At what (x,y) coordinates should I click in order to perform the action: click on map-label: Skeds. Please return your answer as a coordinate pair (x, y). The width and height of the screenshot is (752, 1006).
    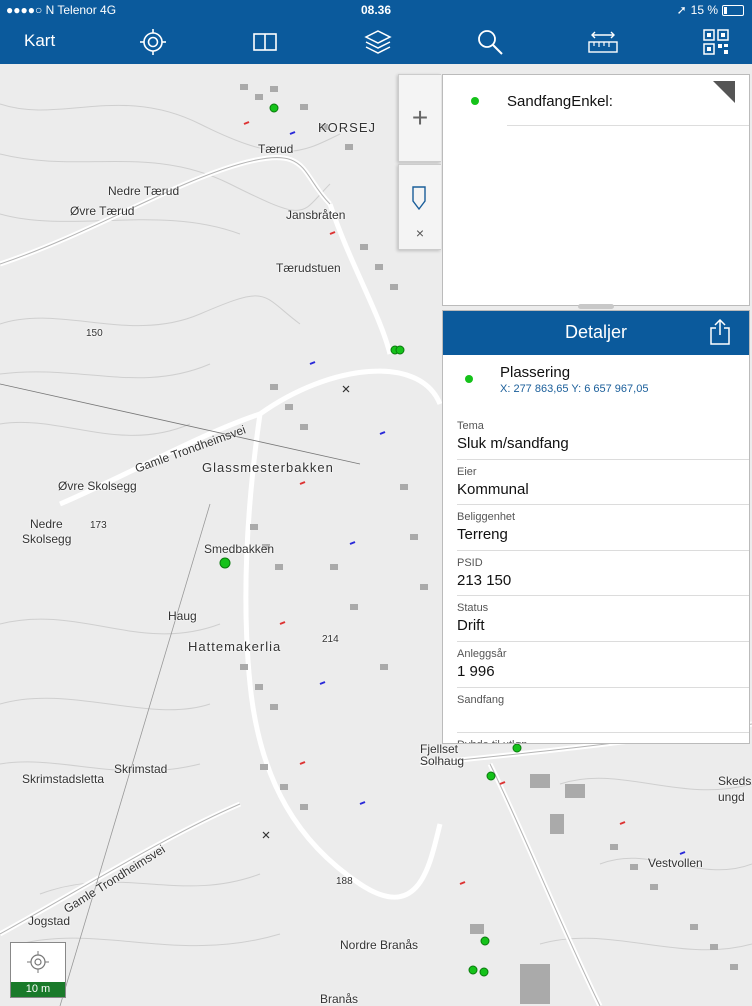
    Looking at the image, I should click on (735, 781).